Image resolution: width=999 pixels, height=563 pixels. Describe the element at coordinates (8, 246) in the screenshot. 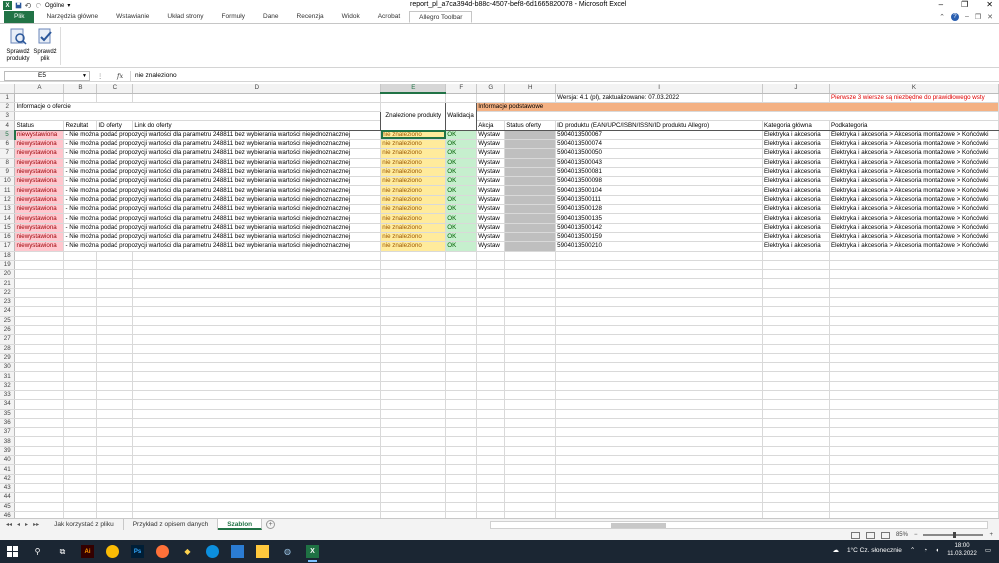

I see `row-header: 17` at that location.